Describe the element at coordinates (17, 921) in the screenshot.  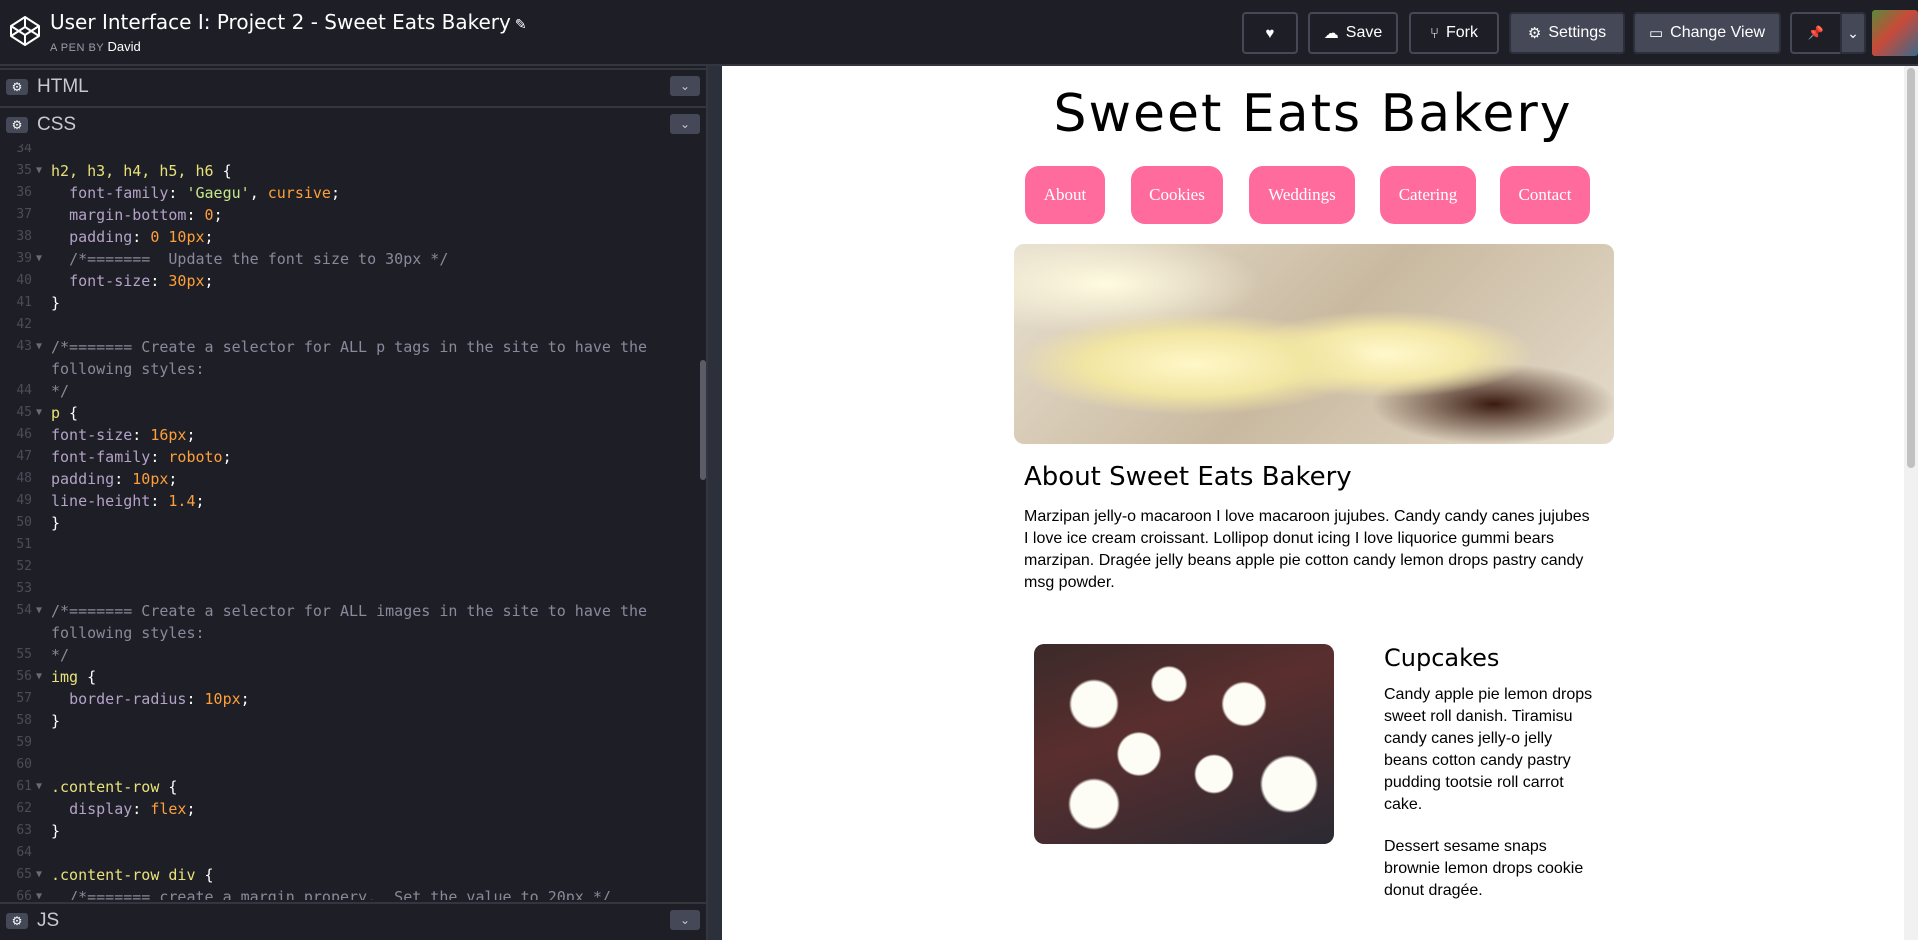
I see `js-settings-gear-icon: ⚙` at that location.